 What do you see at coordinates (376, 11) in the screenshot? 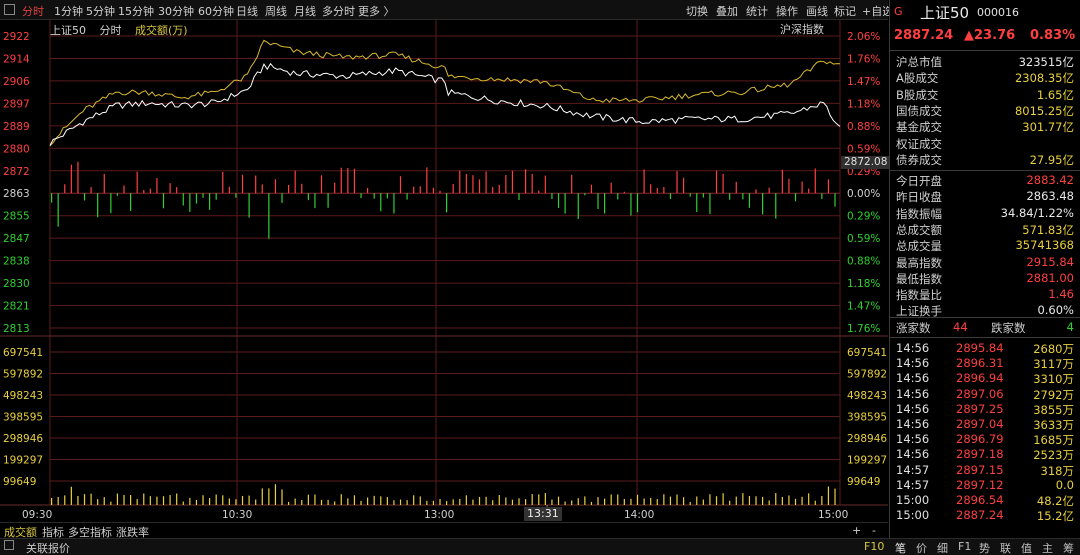
I see `toolbar-period-10: 更多 〉` at bounding box center [376, 11].